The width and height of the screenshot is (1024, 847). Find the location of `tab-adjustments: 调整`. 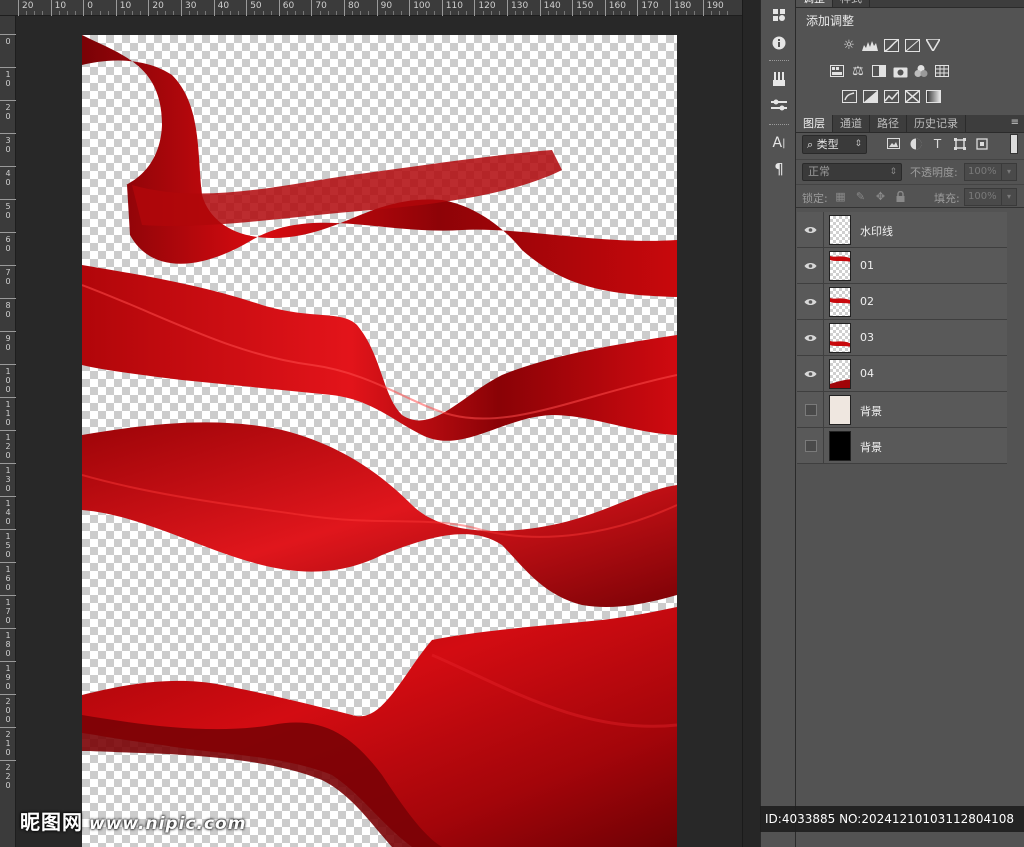

tab-adjustments: 调整 is located at coordinates (814, 3).